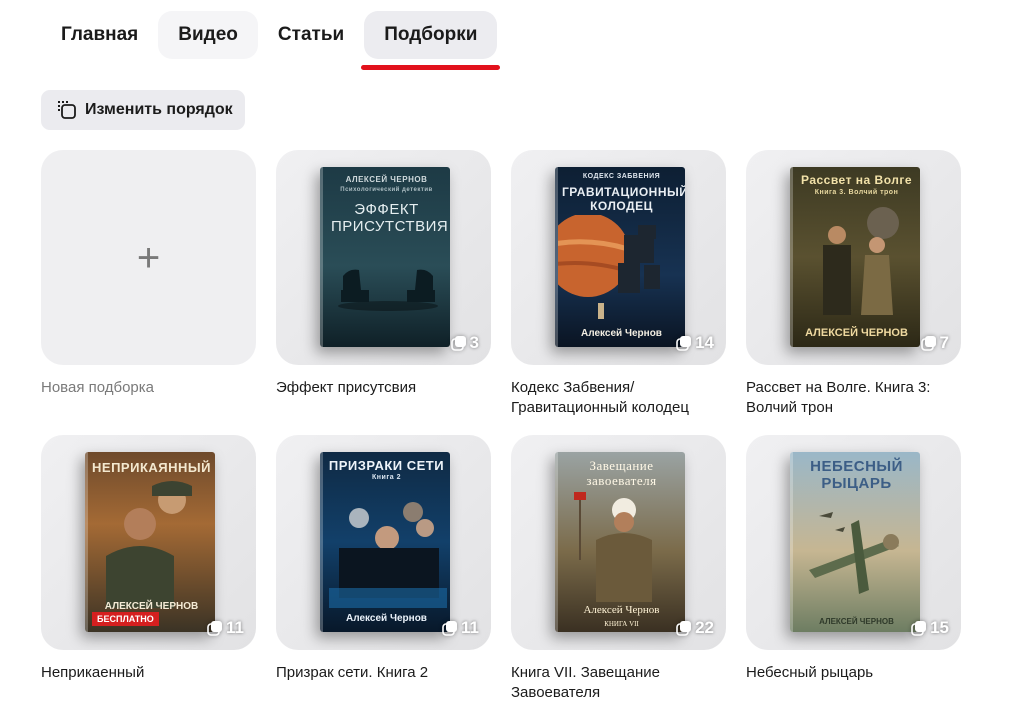 This screenshot has height=707, width=1028. What do you see at coordinates (383, 673) in the screenshot?
I see `collection-title: Призрак сети. Книга 2` at bounding box center [383, 673].